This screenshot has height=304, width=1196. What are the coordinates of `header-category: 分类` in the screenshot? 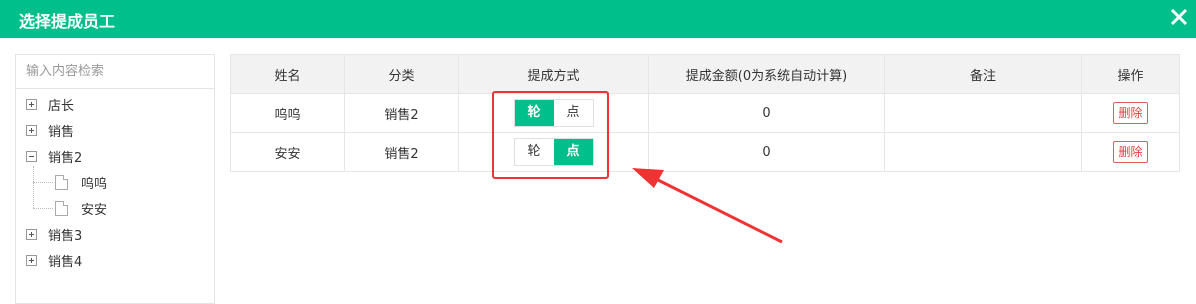 It's located at (401, 74).